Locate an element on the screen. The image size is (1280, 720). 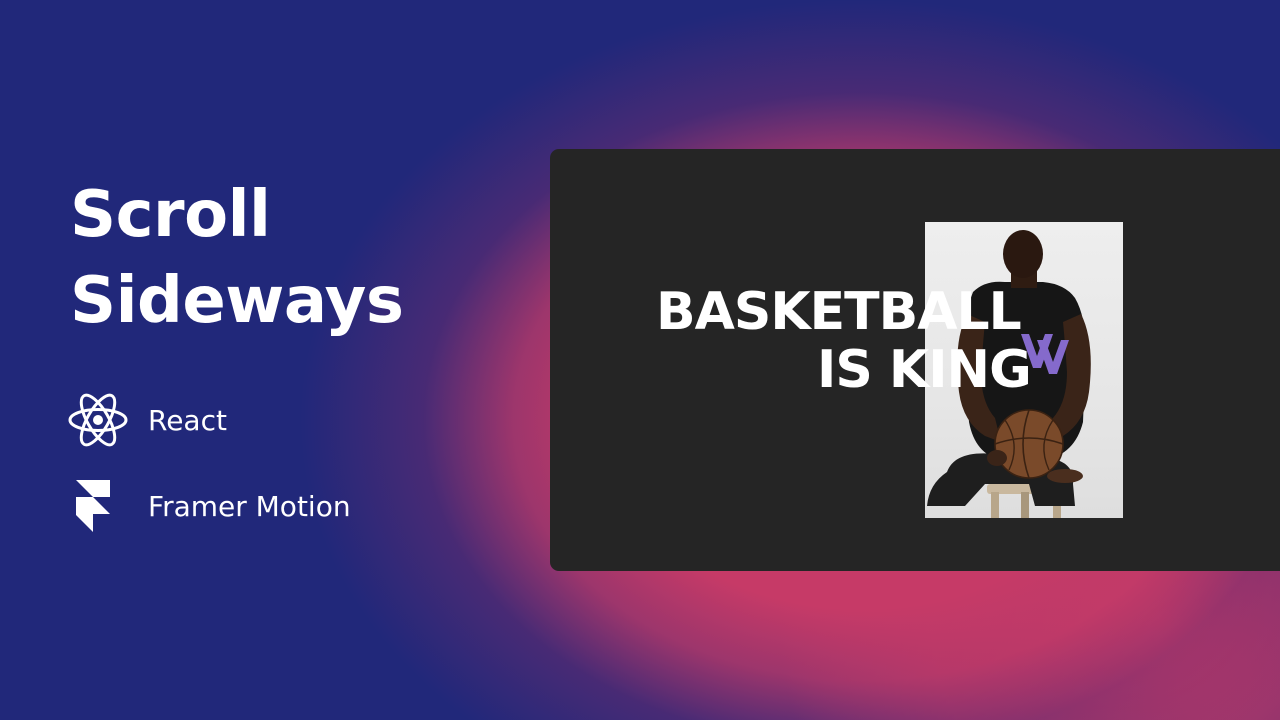
title-line-1: Scroll is located at coordinates (170, 215).